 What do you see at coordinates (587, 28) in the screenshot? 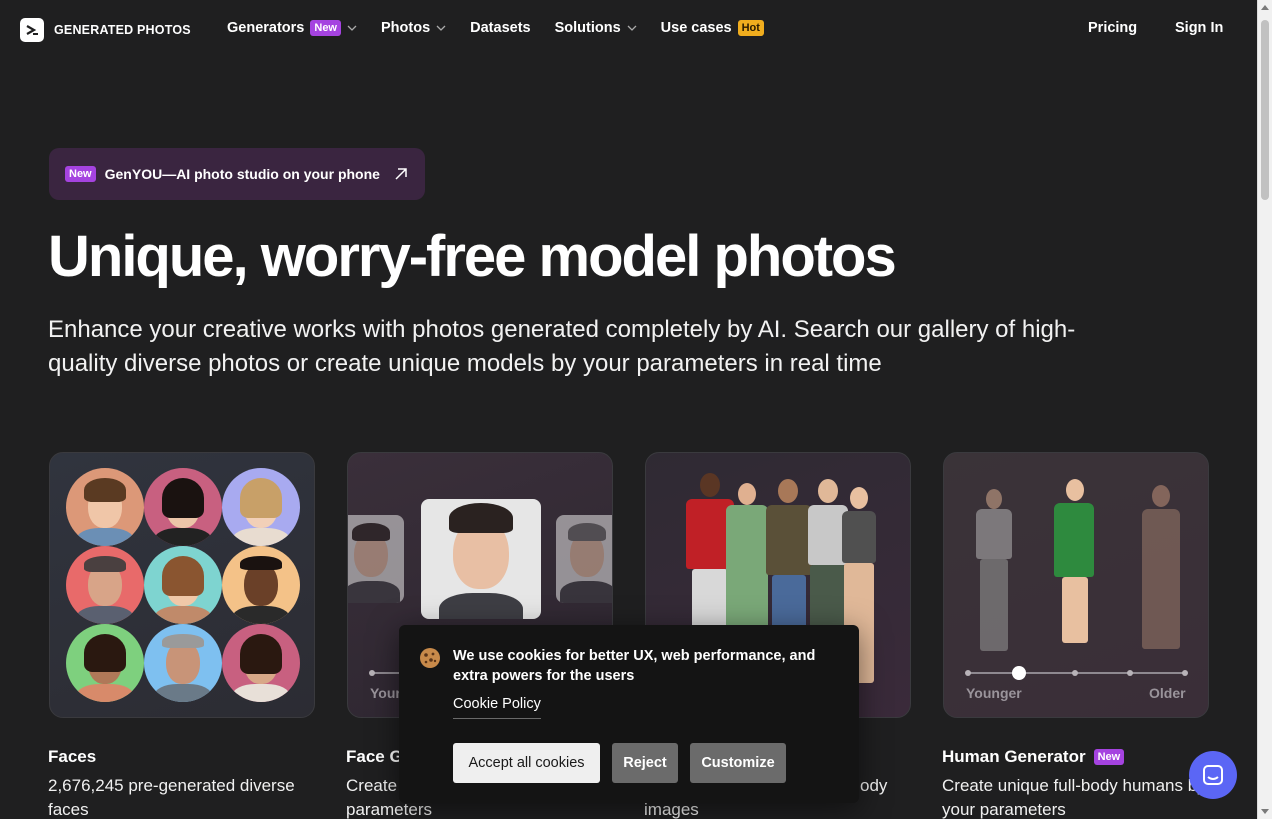
I see `nav-solutions-label: Solutions` at bounding box center [587, 28].